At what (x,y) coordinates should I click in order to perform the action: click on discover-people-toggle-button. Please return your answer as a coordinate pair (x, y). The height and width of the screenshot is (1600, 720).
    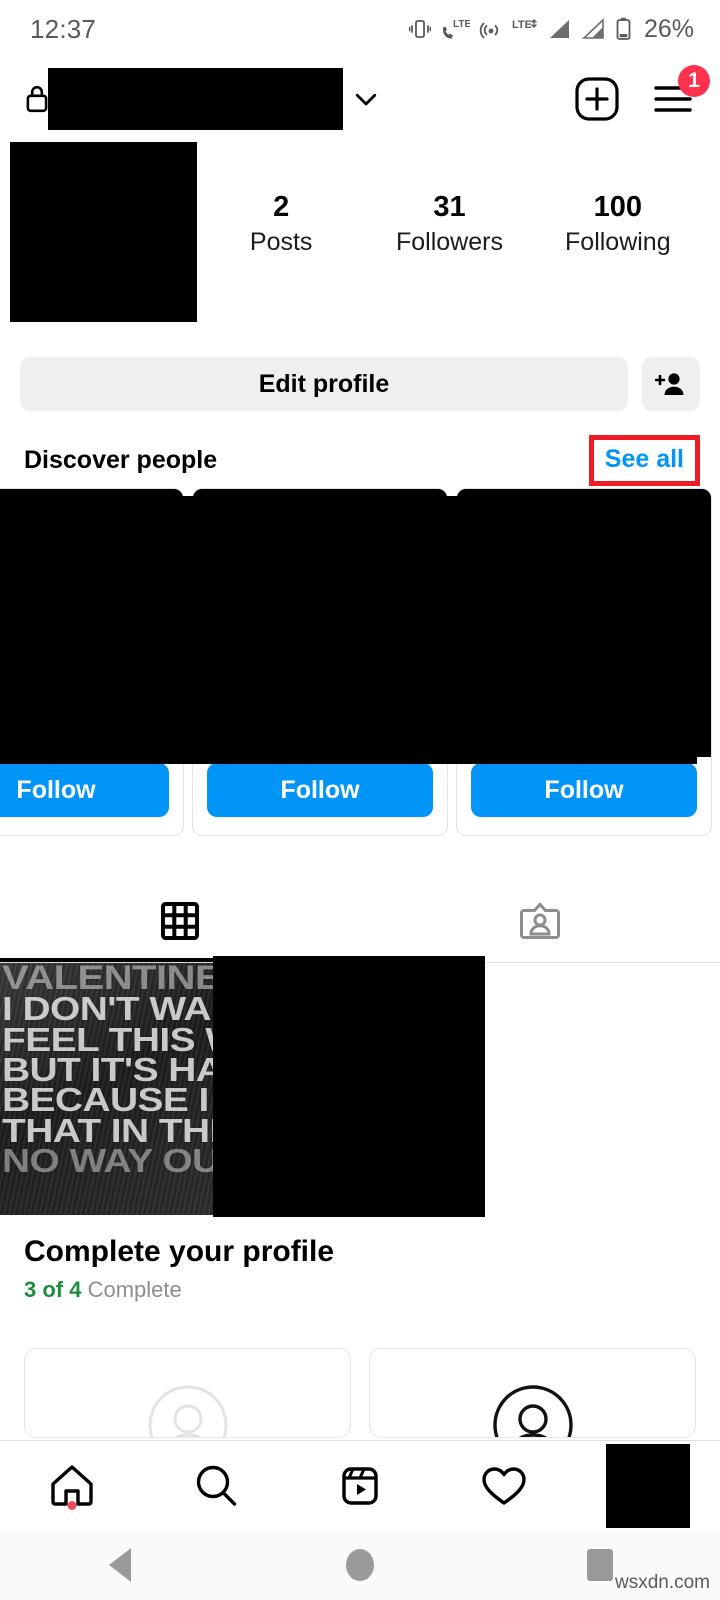
    Looking at the image, I should click on (671, 384).